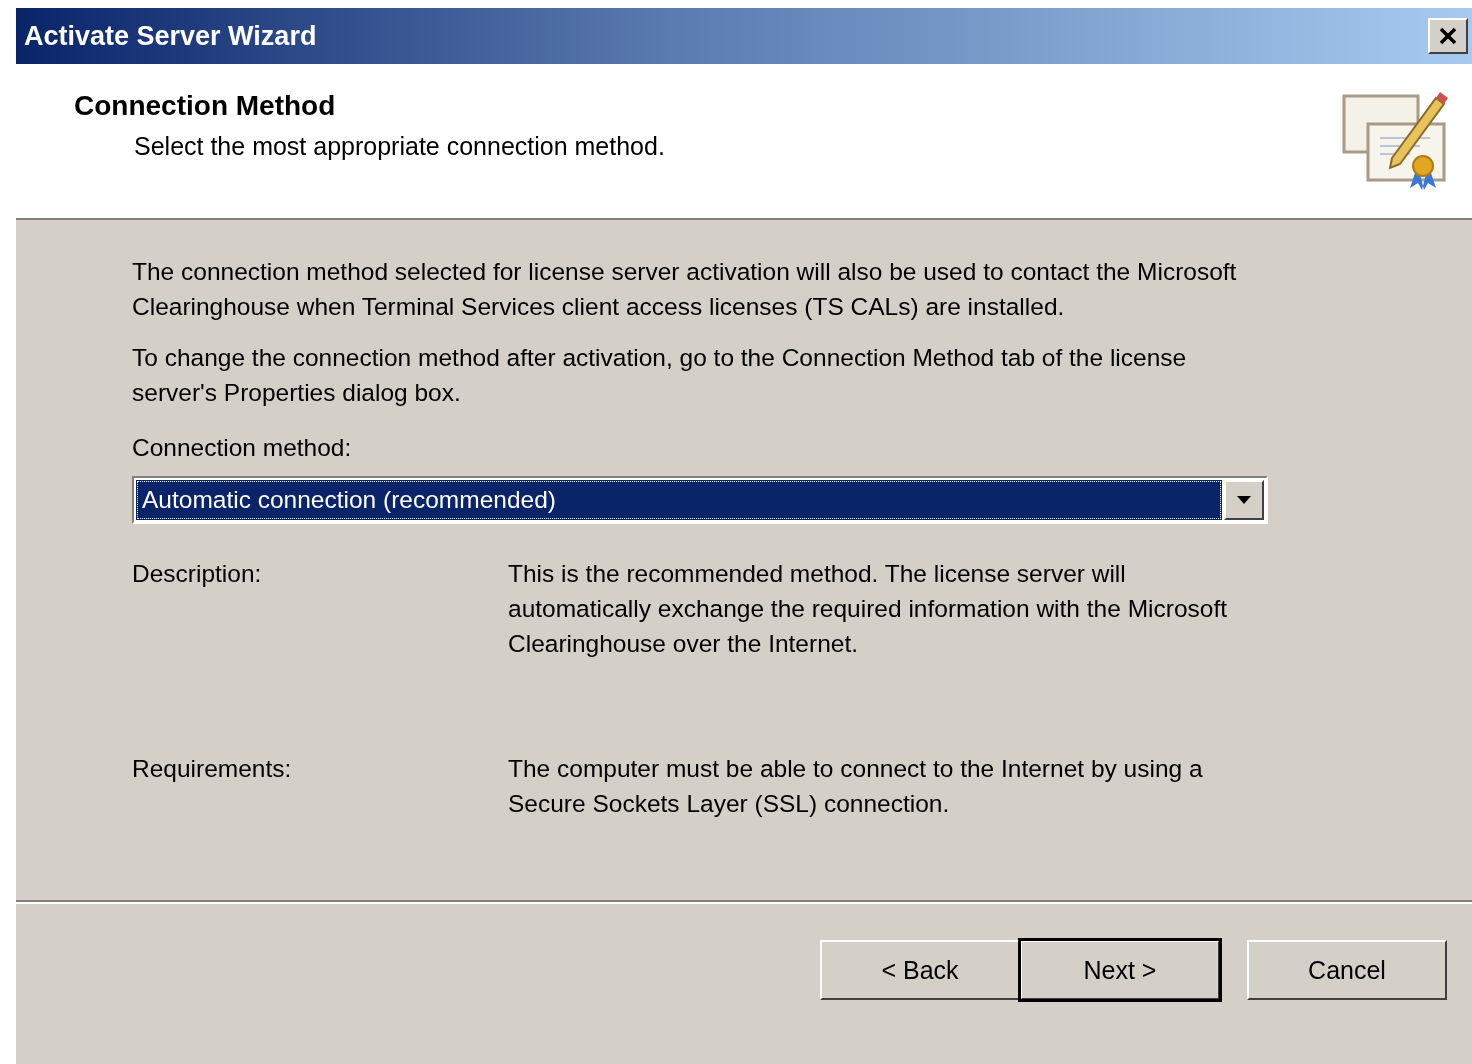 The width and height of the screenshot is (1472, 1064). Describe the element at coordinates (685, 289) in the screenshot. I see `instruction-text: The connection method selected for license server activation will also be used to contact the Microsoft Clearinghouse when Terminal Services client access licenses (TS CALs) are installed.` at that location.